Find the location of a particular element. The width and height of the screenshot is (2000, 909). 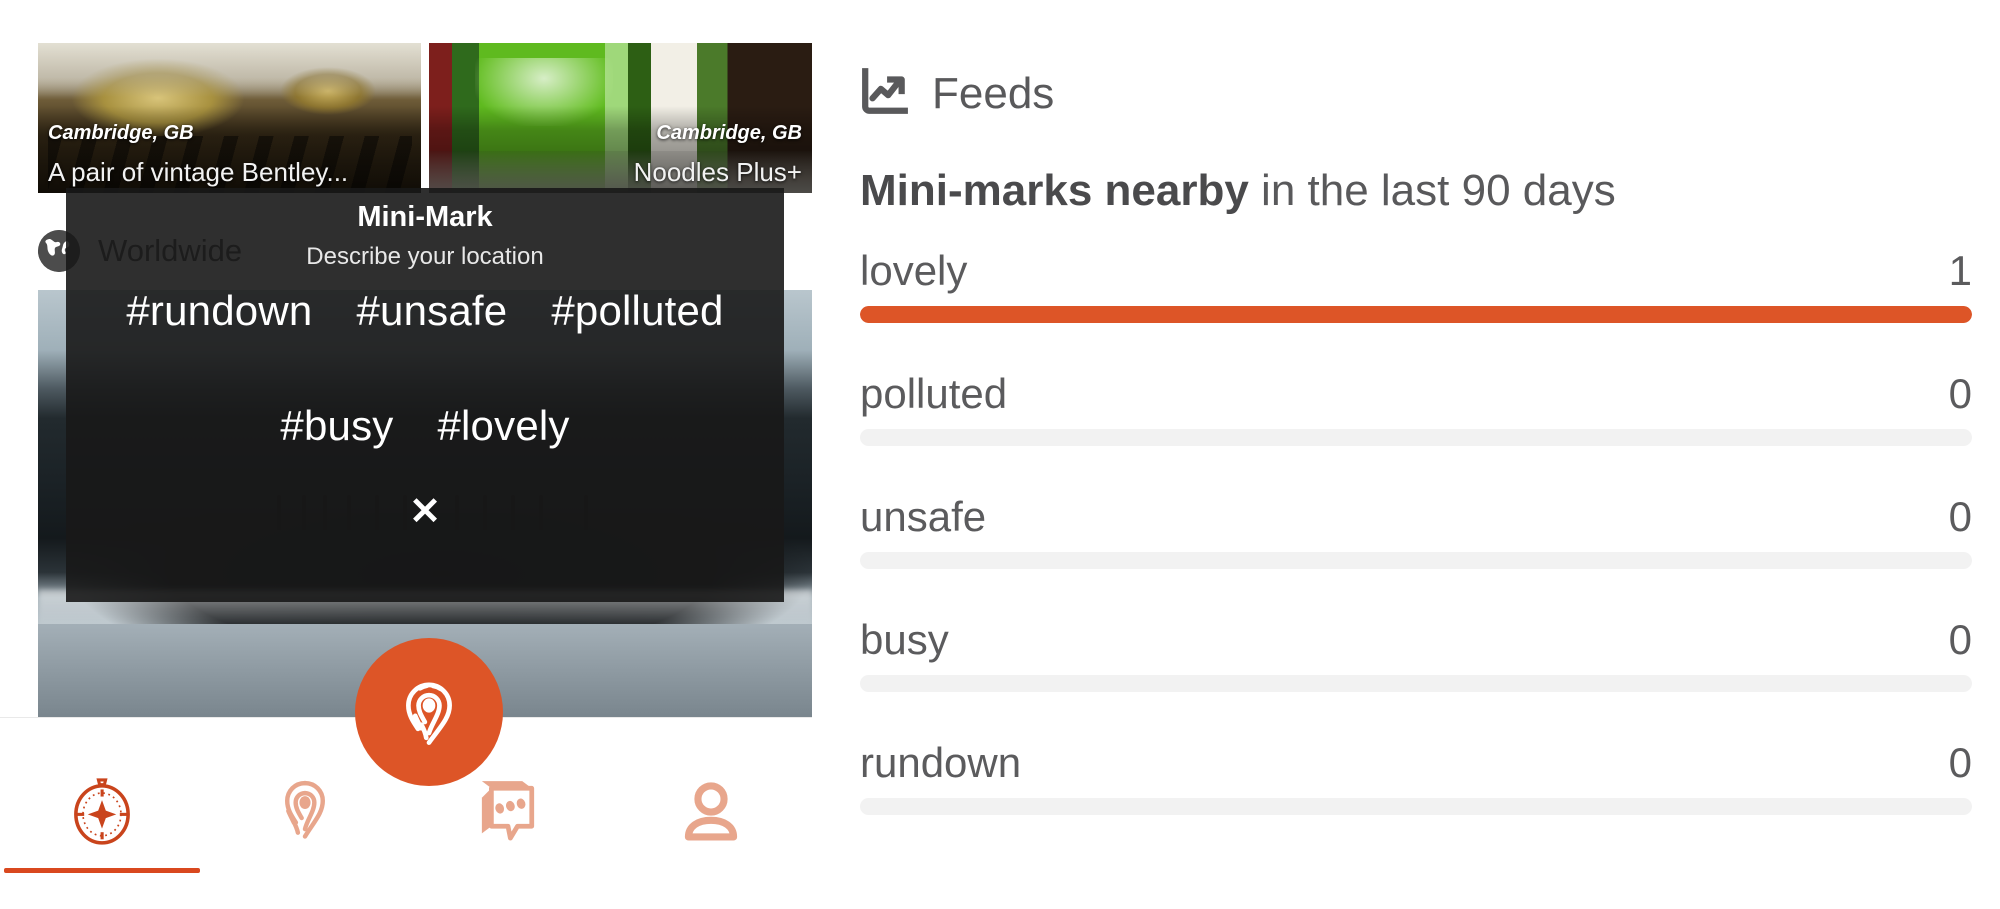

feeds-subtitle-strong: Mini-marks nearby is located at coordinates (1054, 190).